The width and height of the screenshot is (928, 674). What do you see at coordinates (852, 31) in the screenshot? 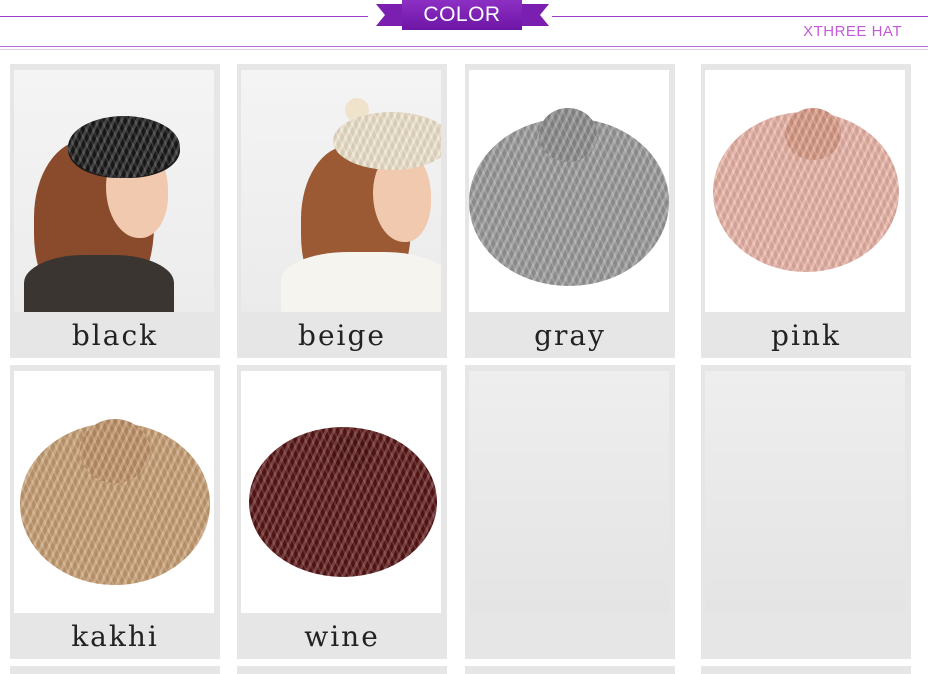
I see `brand-name: XTHREE HAT` at bounding box center [852, 31].